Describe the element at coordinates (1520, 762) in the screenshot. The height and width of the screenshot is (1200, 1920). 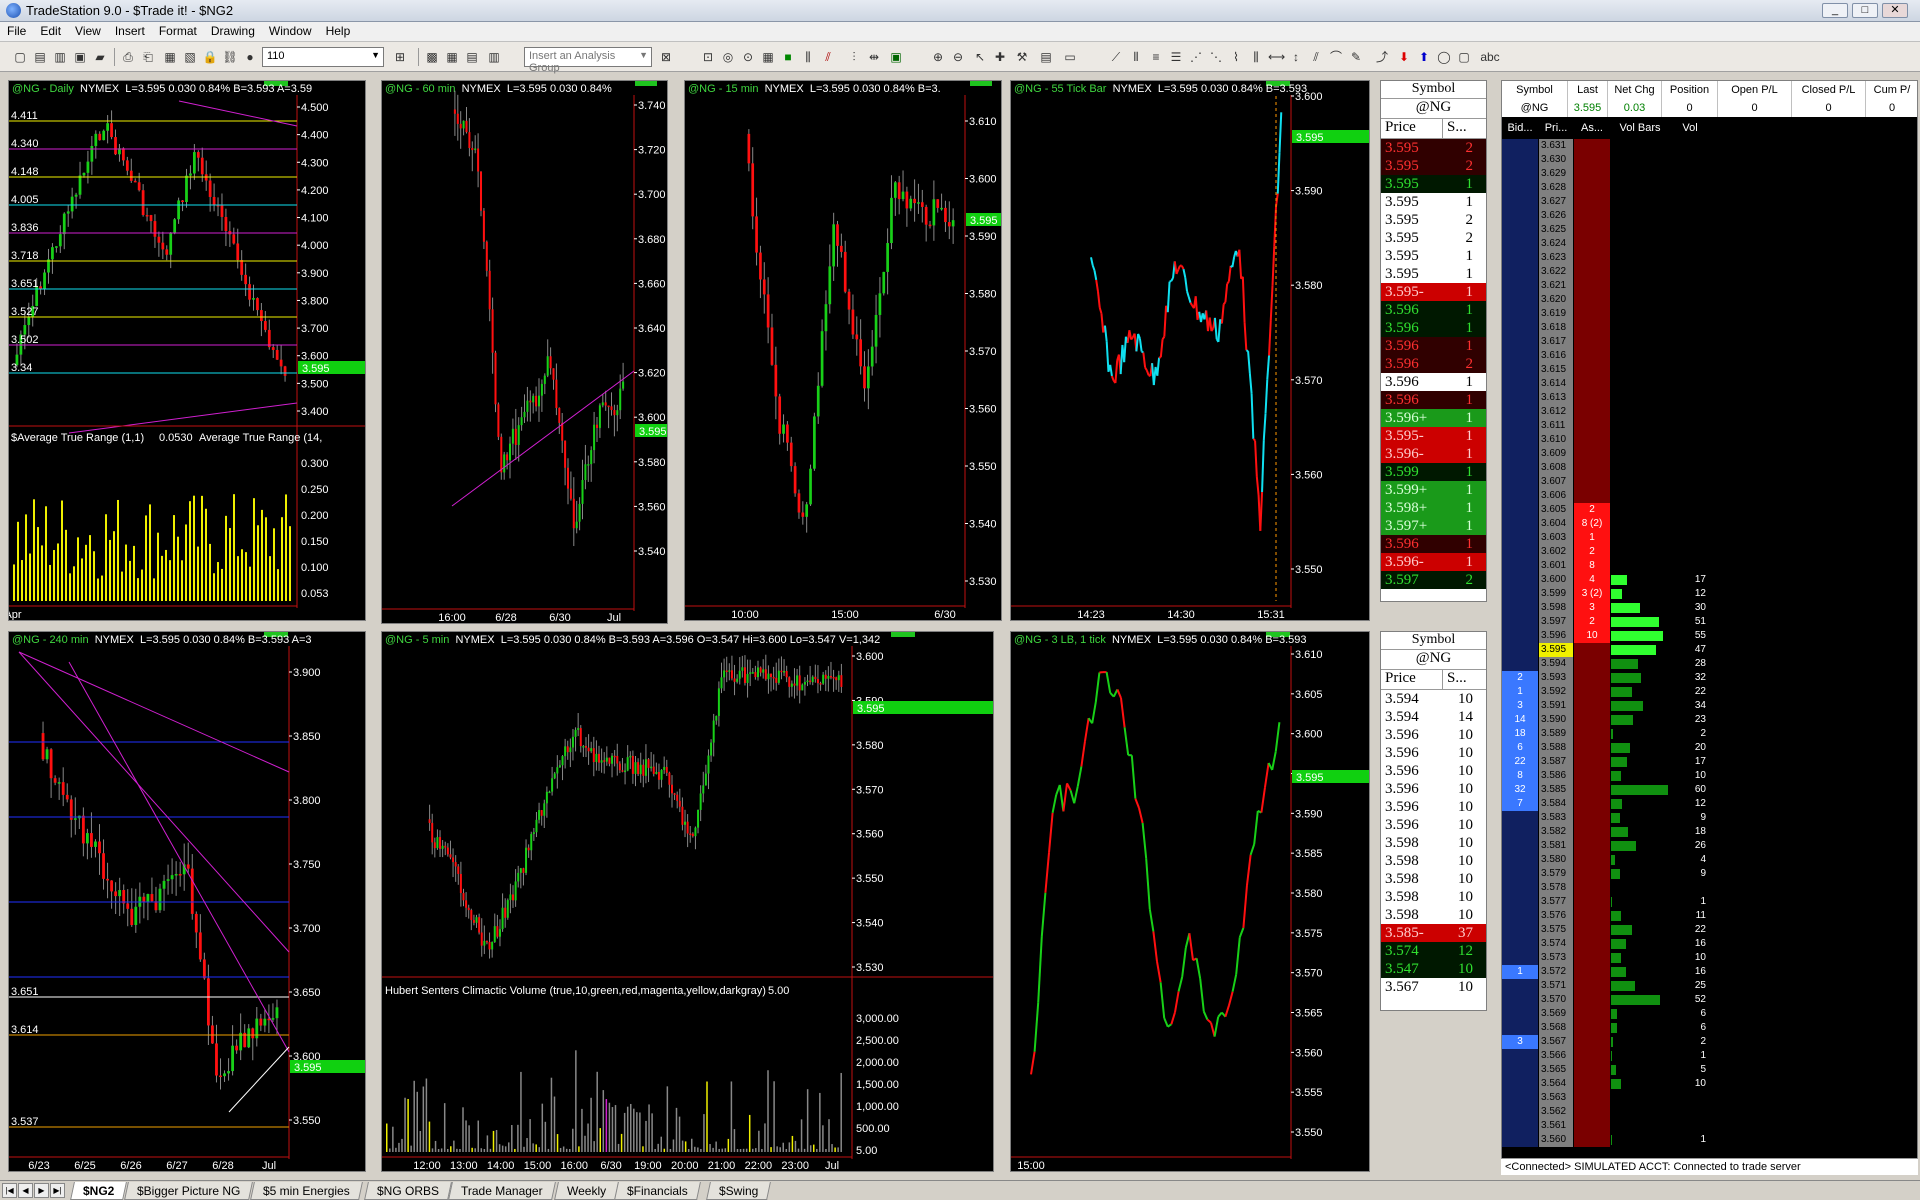
I see `dom-bid-size: 22` at that location.